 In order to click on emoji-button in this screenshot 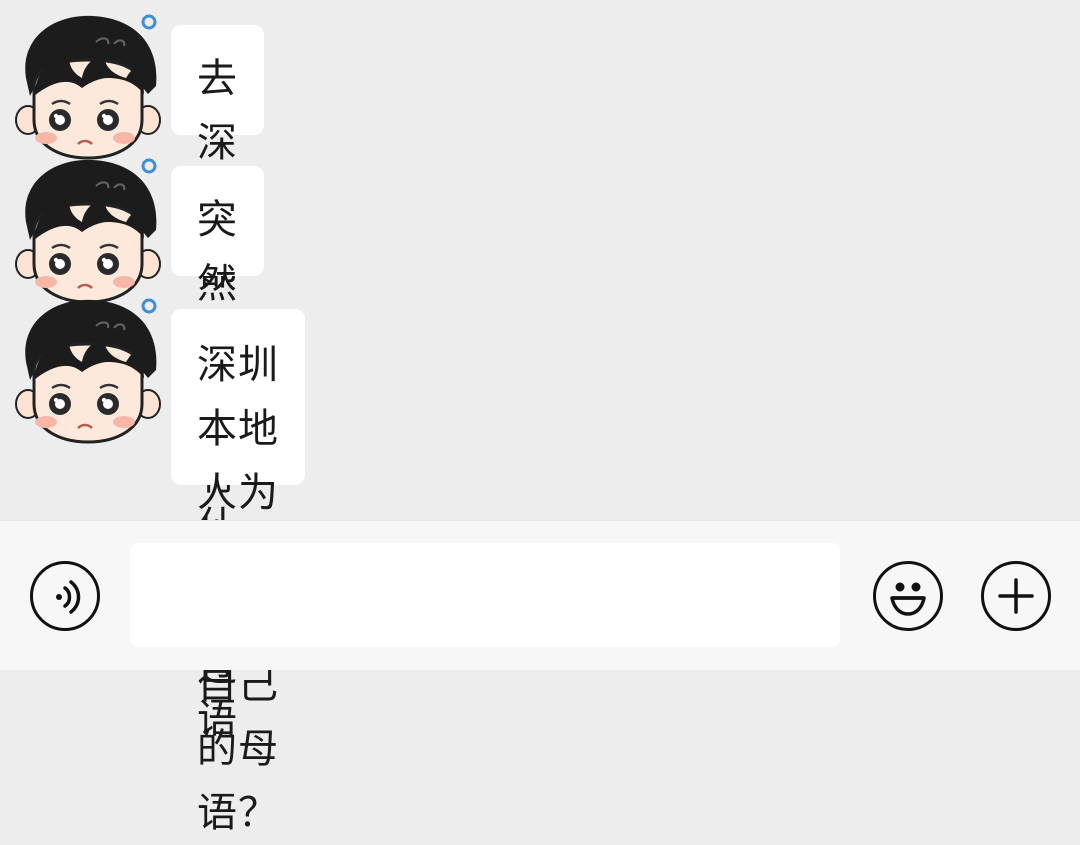, I will do `click(908, 596)`.